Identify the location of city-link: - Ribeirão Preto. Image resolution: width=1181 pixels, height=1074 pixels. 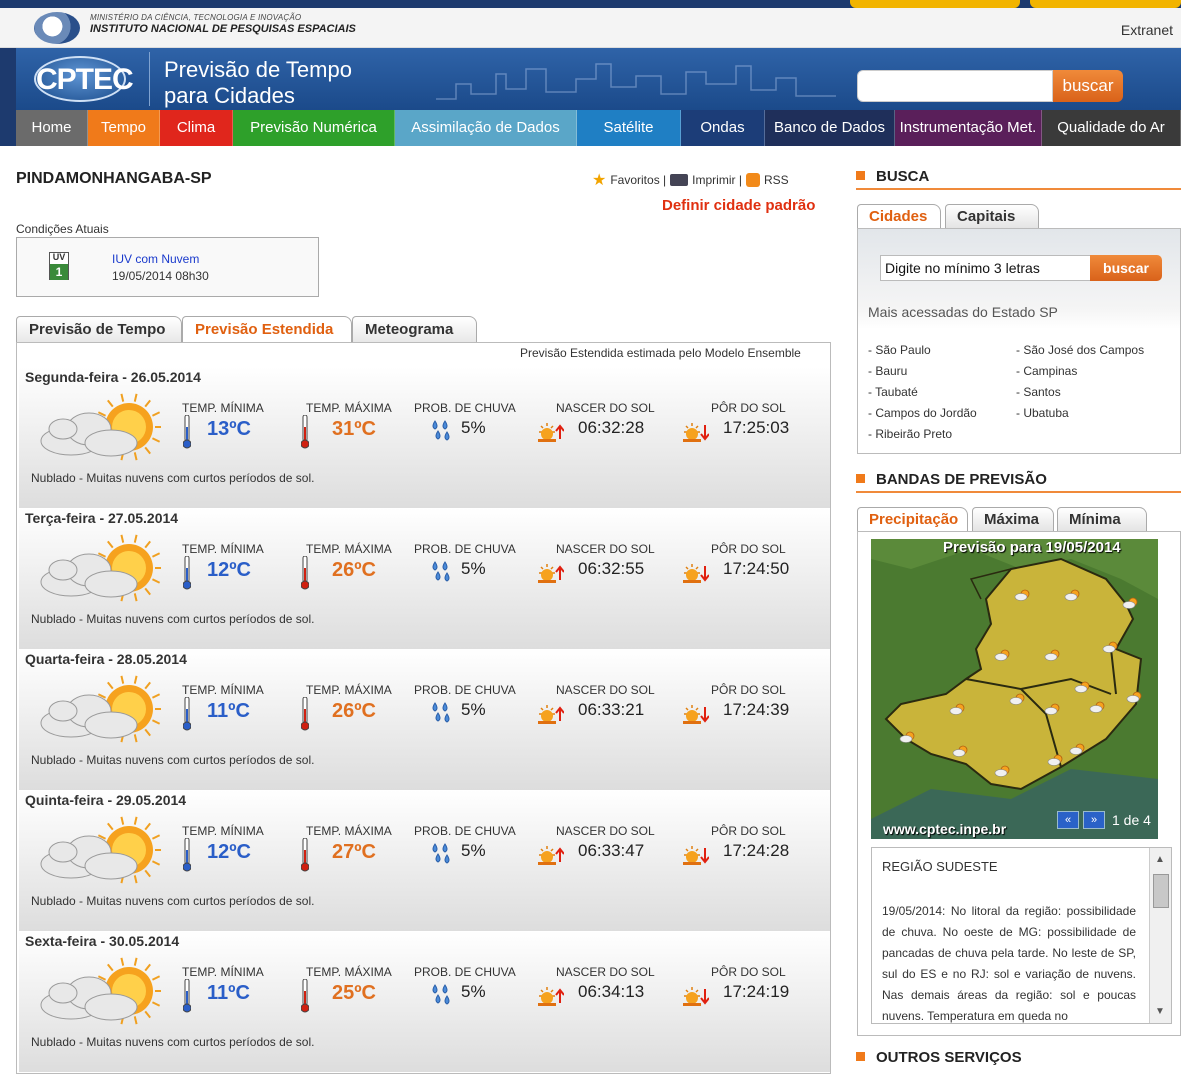
(922, 434).